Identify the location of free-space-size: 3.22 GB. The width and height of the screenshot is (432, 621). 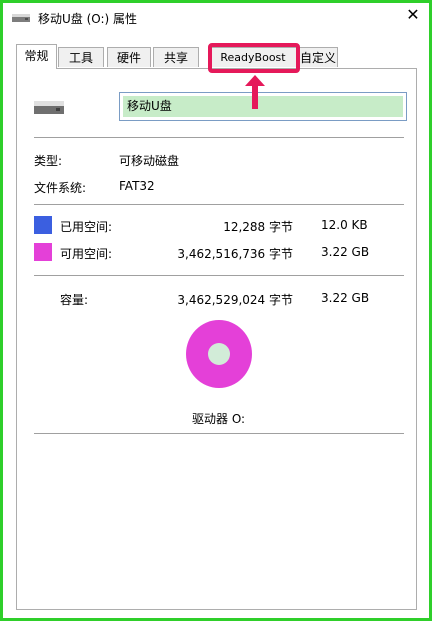
(345, 252).